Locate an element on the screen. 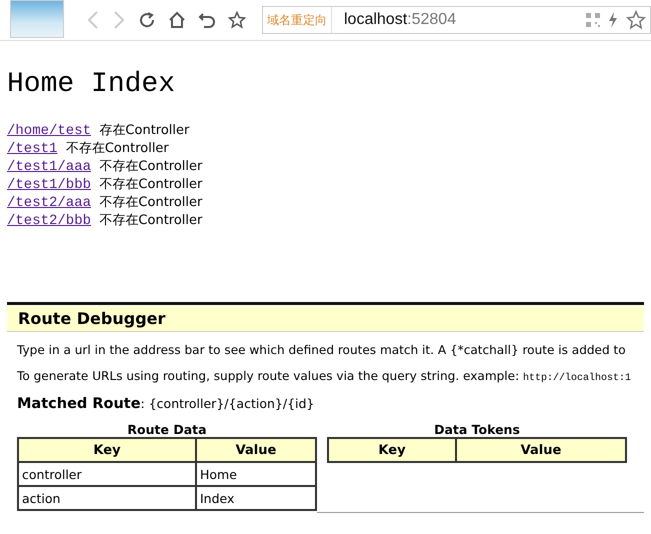 The image size is (651, 534). url-text: localhost:52804 is located at coordinates (400, 20).